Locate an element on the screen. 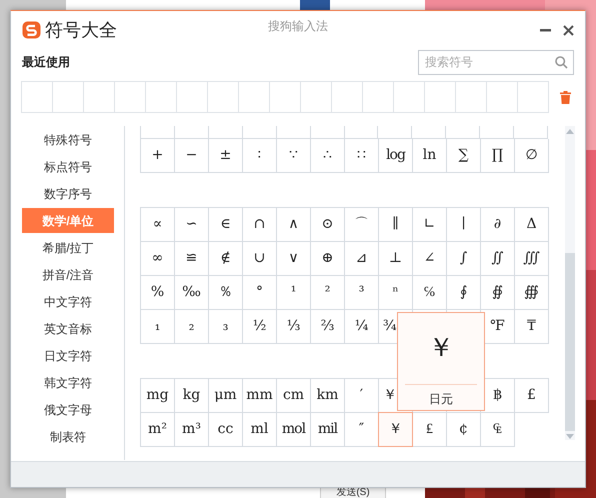 This screenshot has width=596, height=498. symbol-cell: m³ is located at coordinates (192, 430).